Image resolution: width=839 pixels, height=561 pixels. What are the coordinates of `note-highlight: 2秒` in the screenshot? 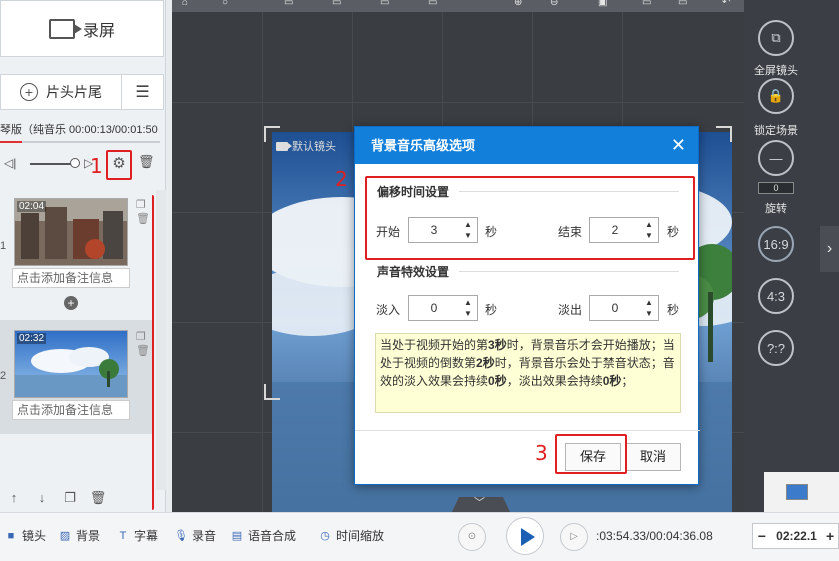 It's located at (485, 363).